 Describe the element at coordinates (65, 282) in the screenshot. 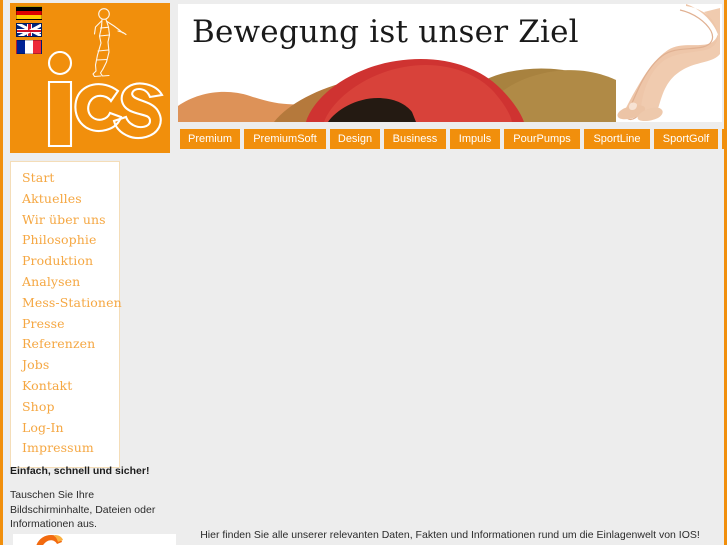

I see `sidebar-item-analysen: Analysen` at that location.